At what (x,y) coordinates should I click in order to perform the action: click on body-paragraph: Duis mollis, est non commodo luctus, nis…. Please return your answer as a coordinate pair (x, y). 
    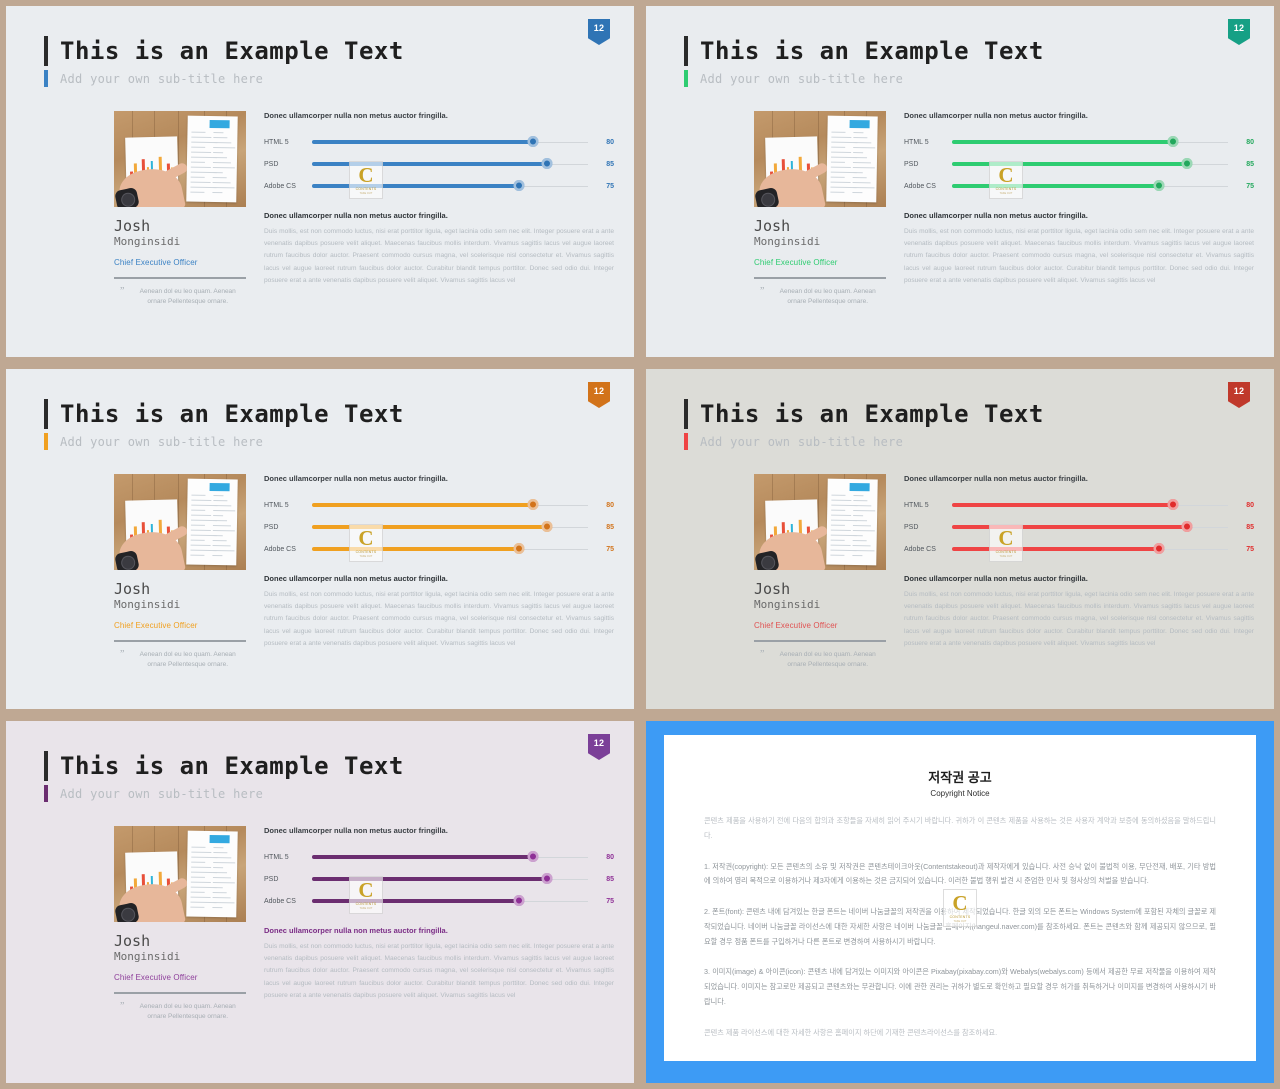
    Looking at the image, I should click on (439, 971).